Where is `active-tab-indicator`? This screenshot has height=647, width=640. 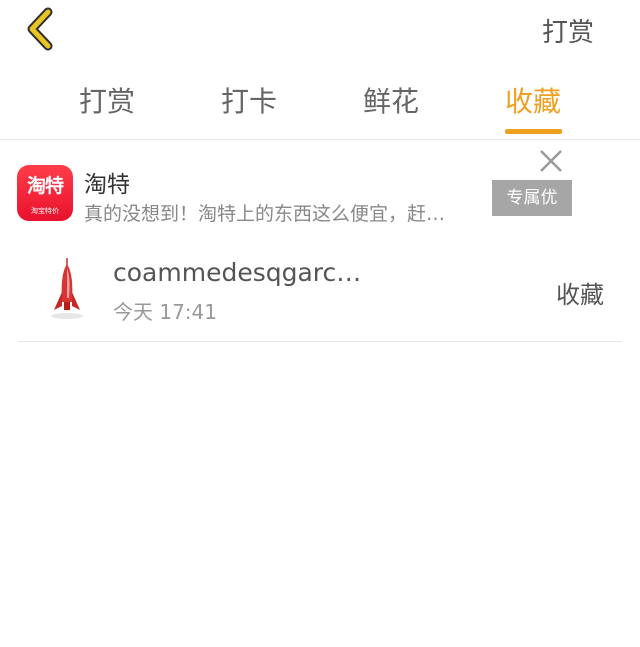 active-tab-indicator is located at coordinates (533, 131).